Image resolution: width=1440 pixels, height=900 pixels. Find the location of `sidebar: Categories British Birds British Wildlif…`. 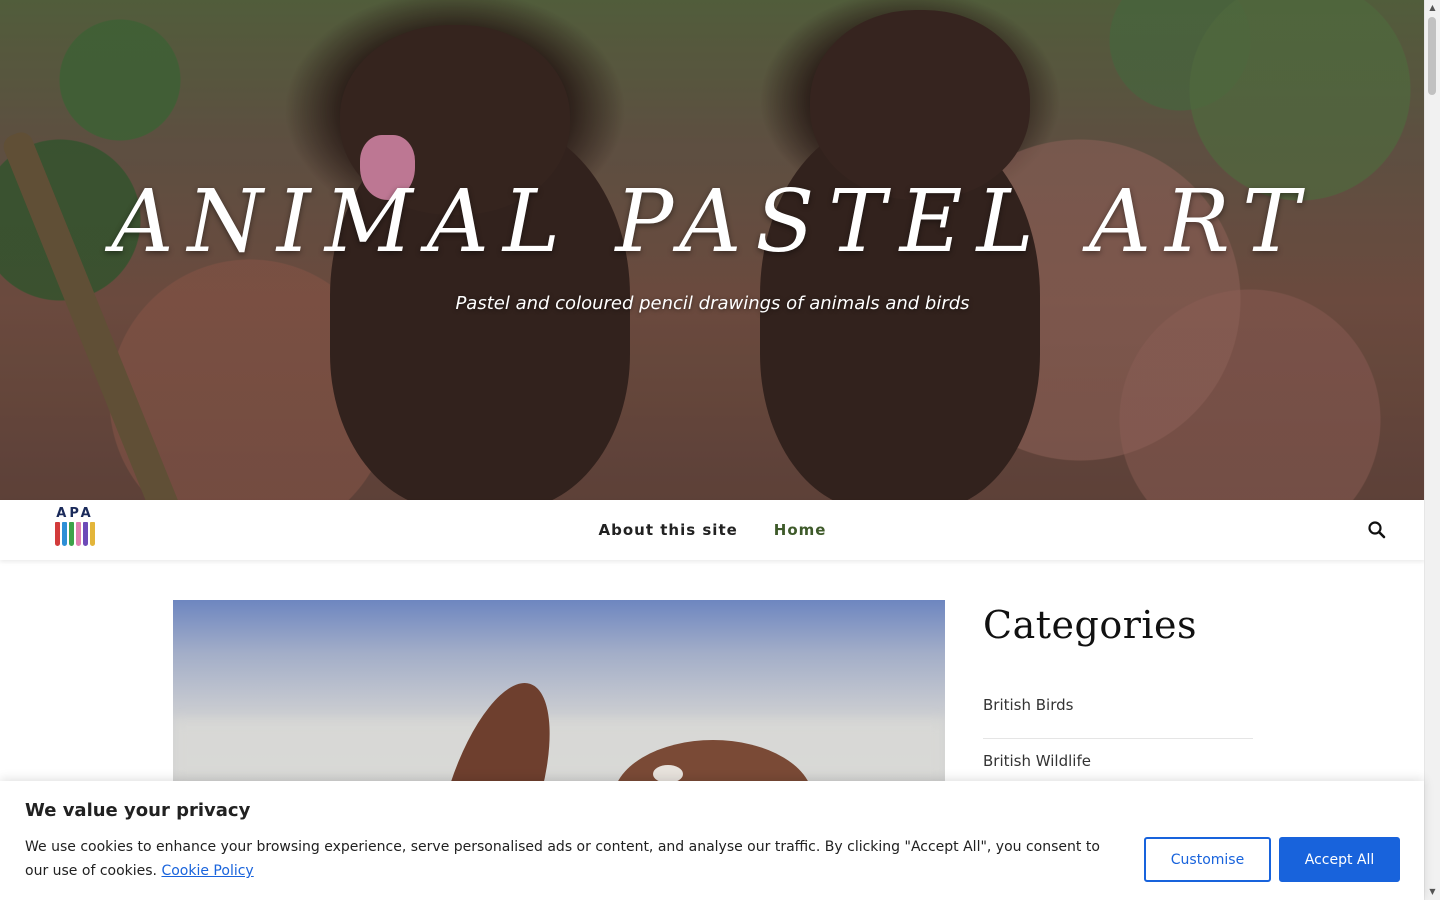

sidebar: Categories British Birds British Wildlif… is located at coordinates (1118, 692).